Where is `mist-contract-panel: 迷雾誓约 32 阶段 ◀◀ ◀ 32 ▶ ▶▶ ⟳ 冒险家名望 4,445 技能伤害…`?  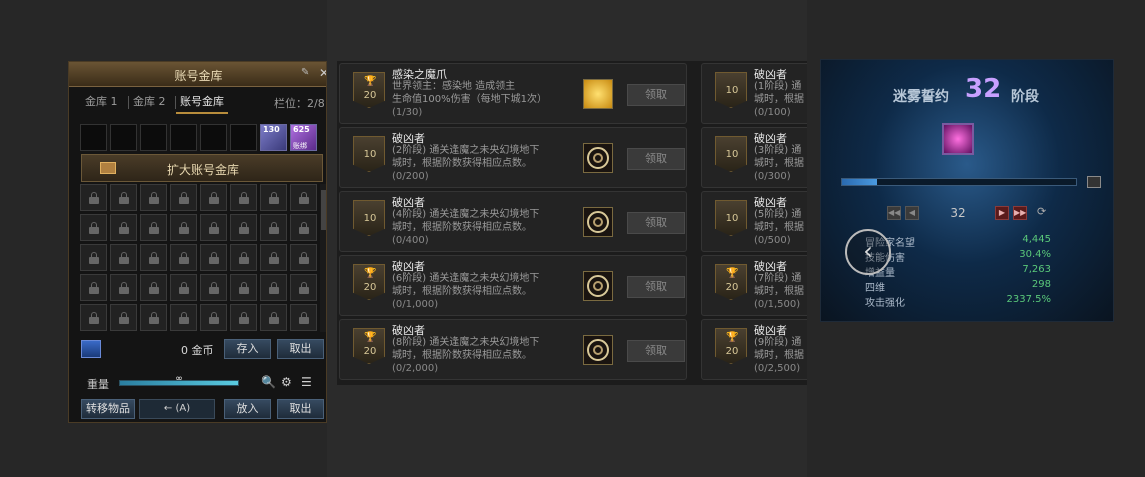
mist-contract-panel: 迷雾誓约 32 阶段 ◀◀ ◀ 32 ▶ ▶▶ ⟳ 冒险家名望 4,445 技能伤害… is located at coordinates (967, 190).